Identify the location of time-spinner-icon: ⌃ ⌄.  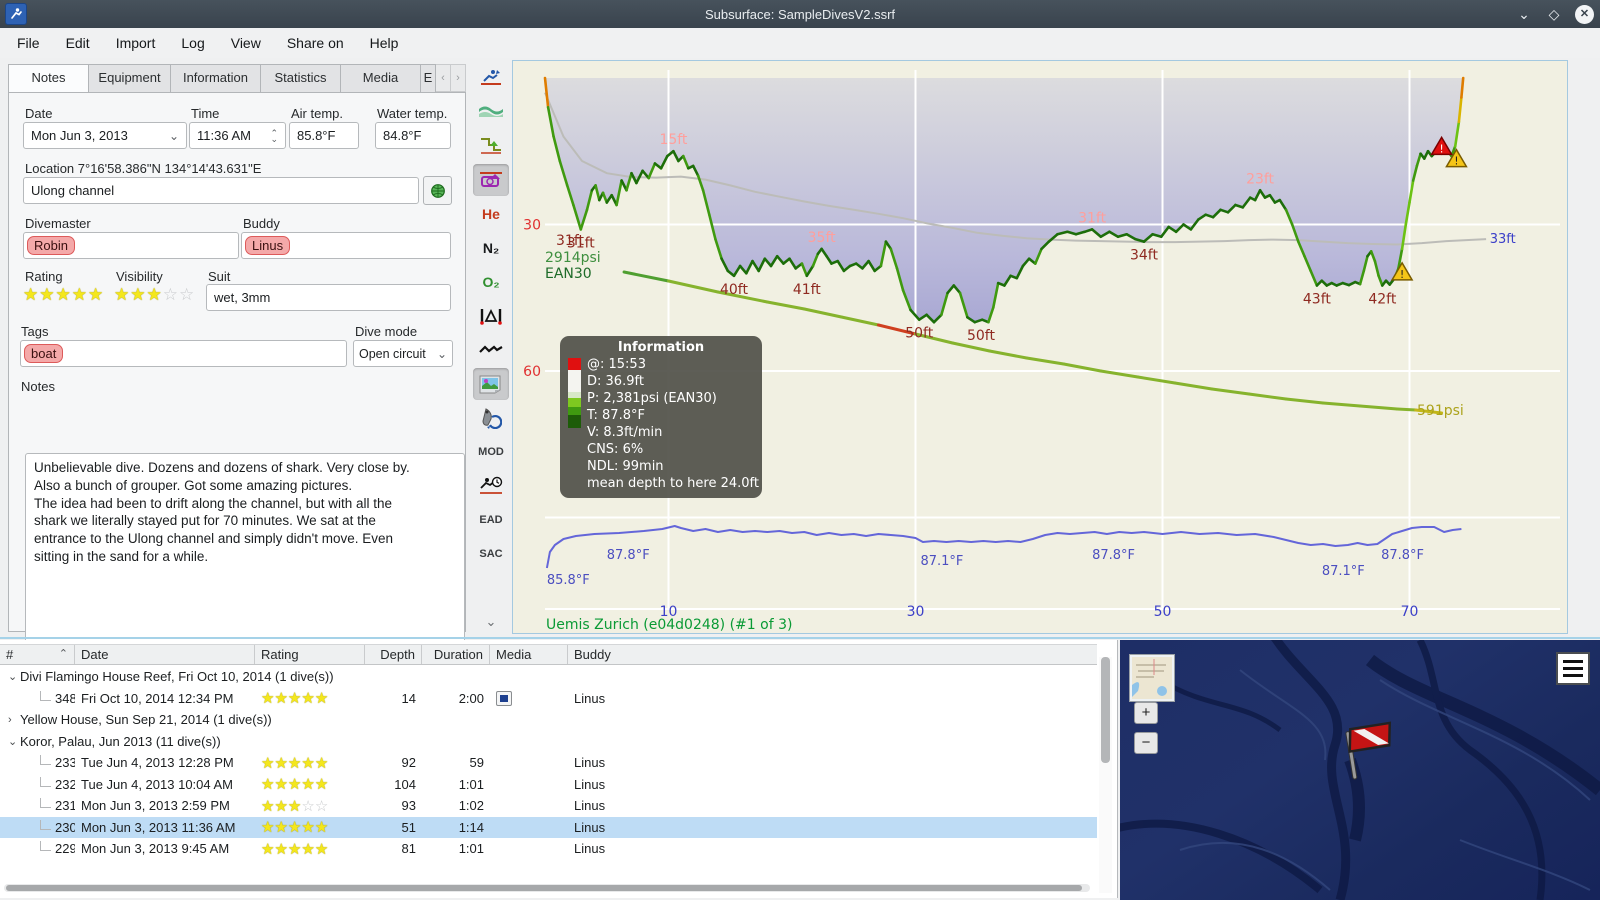
(274, 135).